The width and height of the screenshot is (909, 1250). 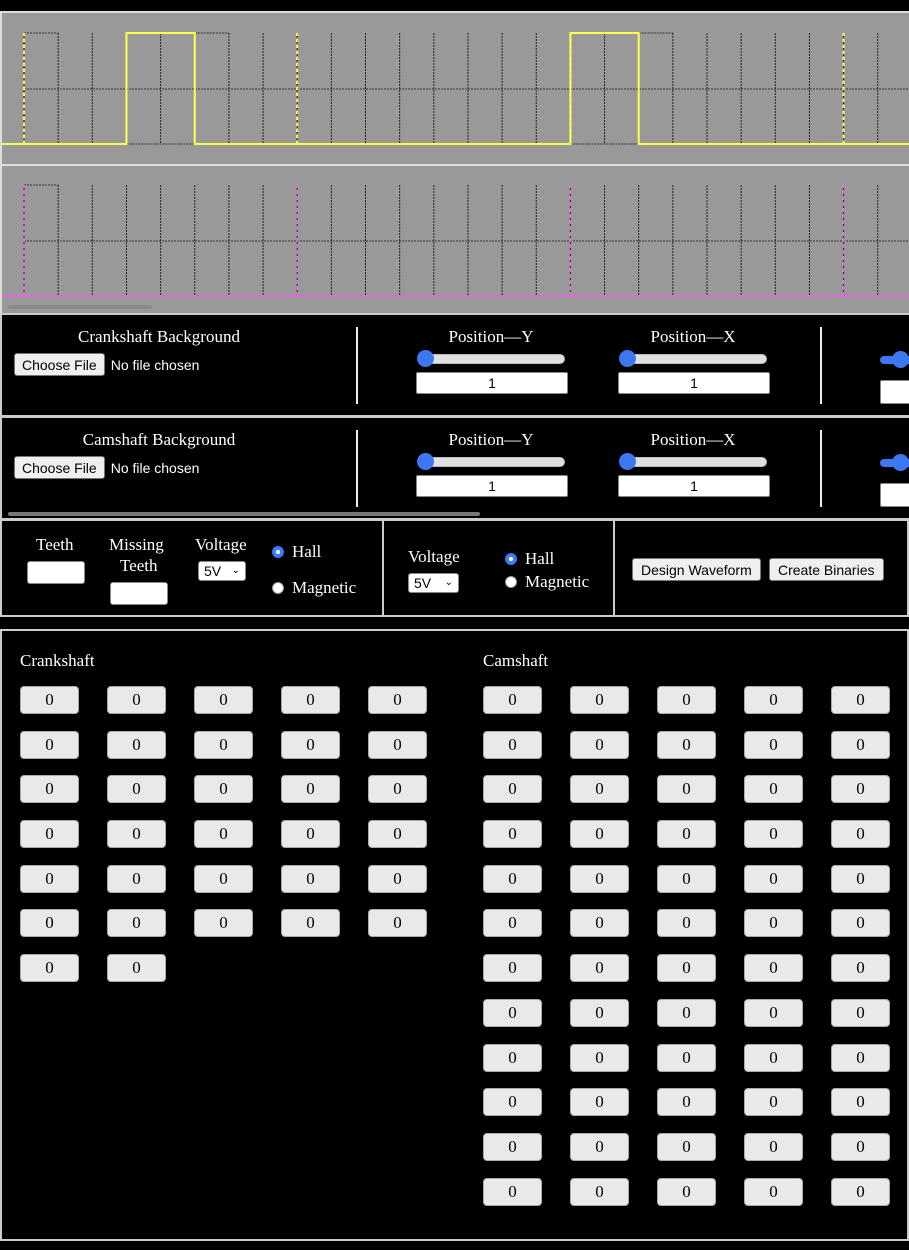 I want to click on camshaft-voltage-select: 5V ⌄, so click(x=433, y=583).